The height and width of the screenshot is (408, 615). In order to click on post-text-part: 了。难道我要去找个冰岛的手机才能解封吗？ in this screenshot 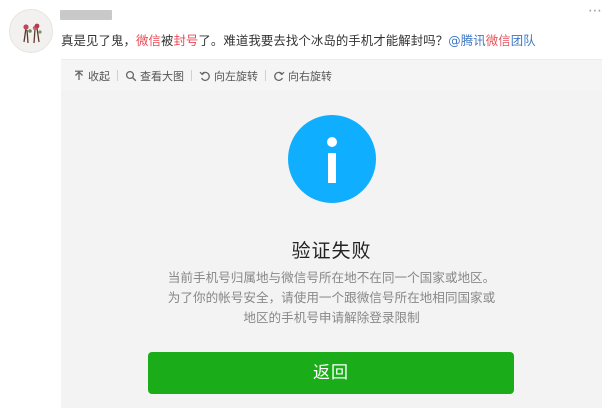, I will do `click(323, 40)`.